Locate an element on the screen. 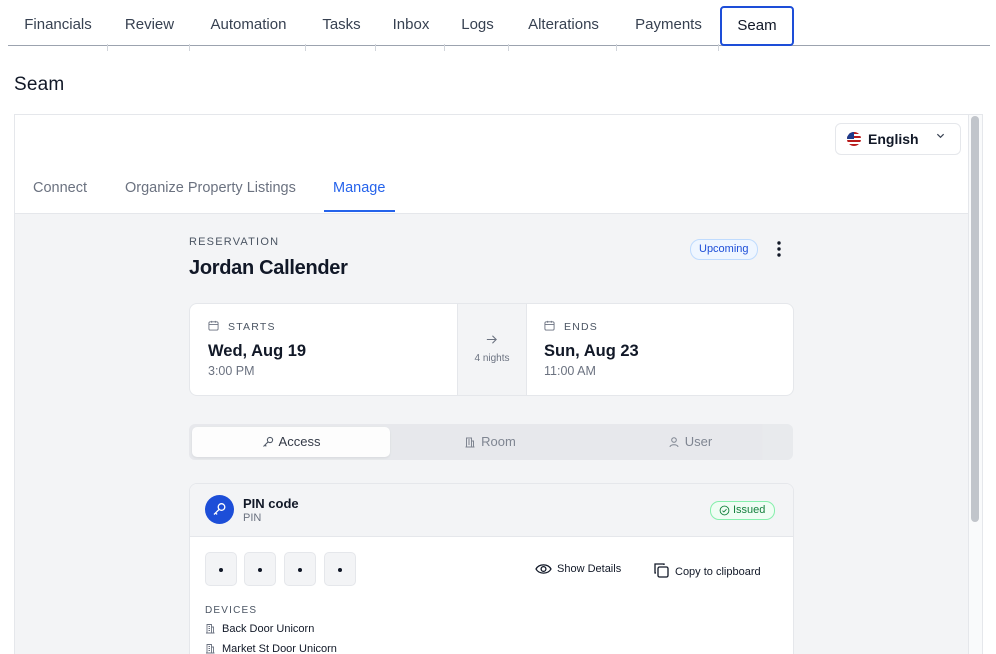 The height and width of the screenshot is (654, 996). tab-alterations: Alterations is located at coordinates (563, 28).